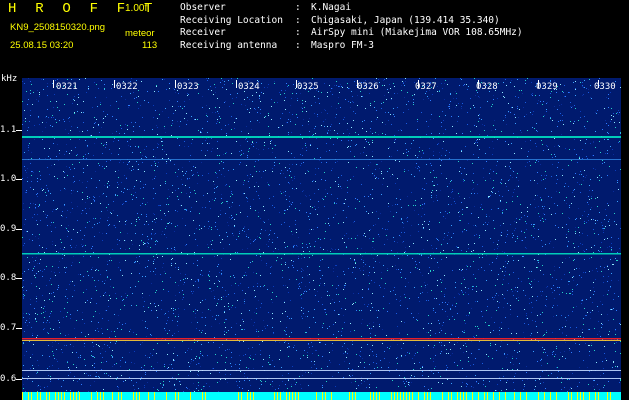 This screenshot has width=629, height=400. Describe the element at coordinates (426, 87) in the screenshot. I see `x-tick-label: 0327` at that location.